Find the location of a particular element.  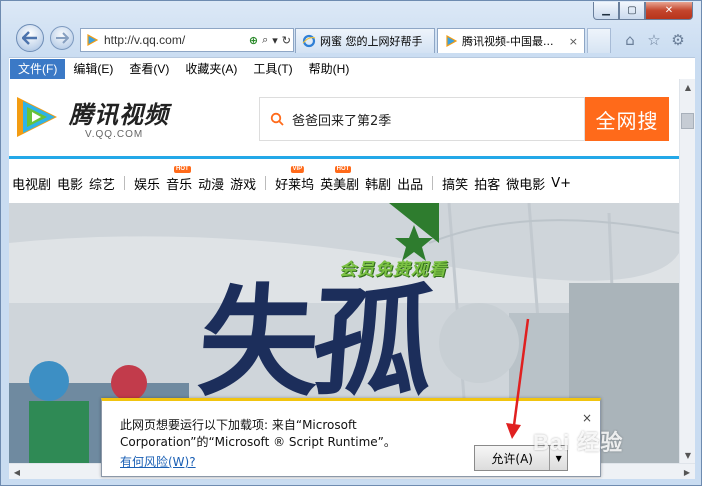

nav-item-label: V+ is located at coordinates (561, 183).